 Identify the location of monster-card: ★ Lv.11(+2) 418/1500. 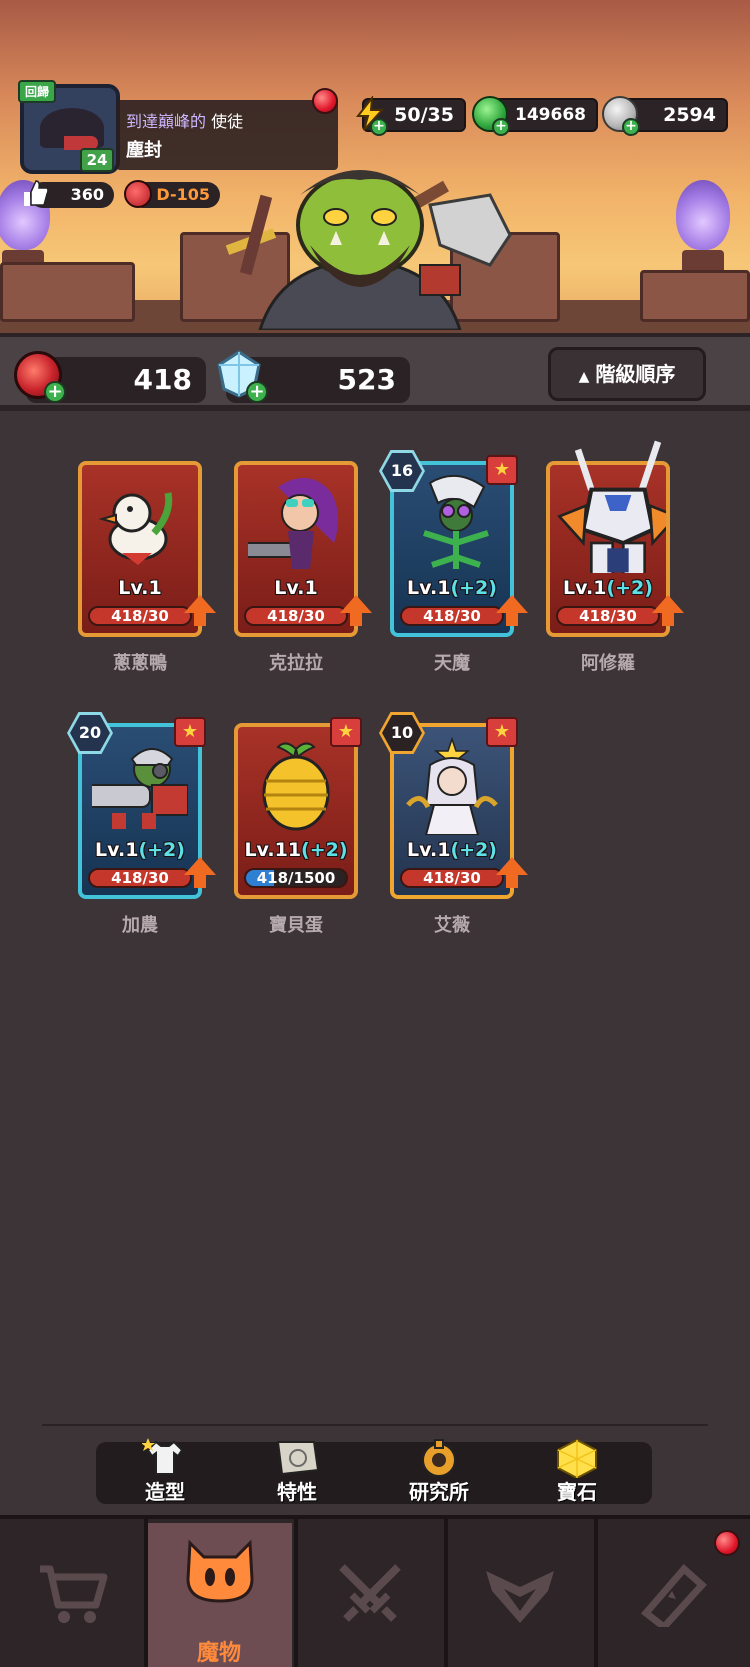
(298, 808).